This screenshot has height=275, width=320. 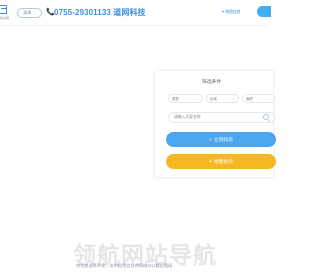 What do you see at coordinates (223, 11) in the screenshot?
I see `map-icon: ⌖` at bounding box center [223, 11].